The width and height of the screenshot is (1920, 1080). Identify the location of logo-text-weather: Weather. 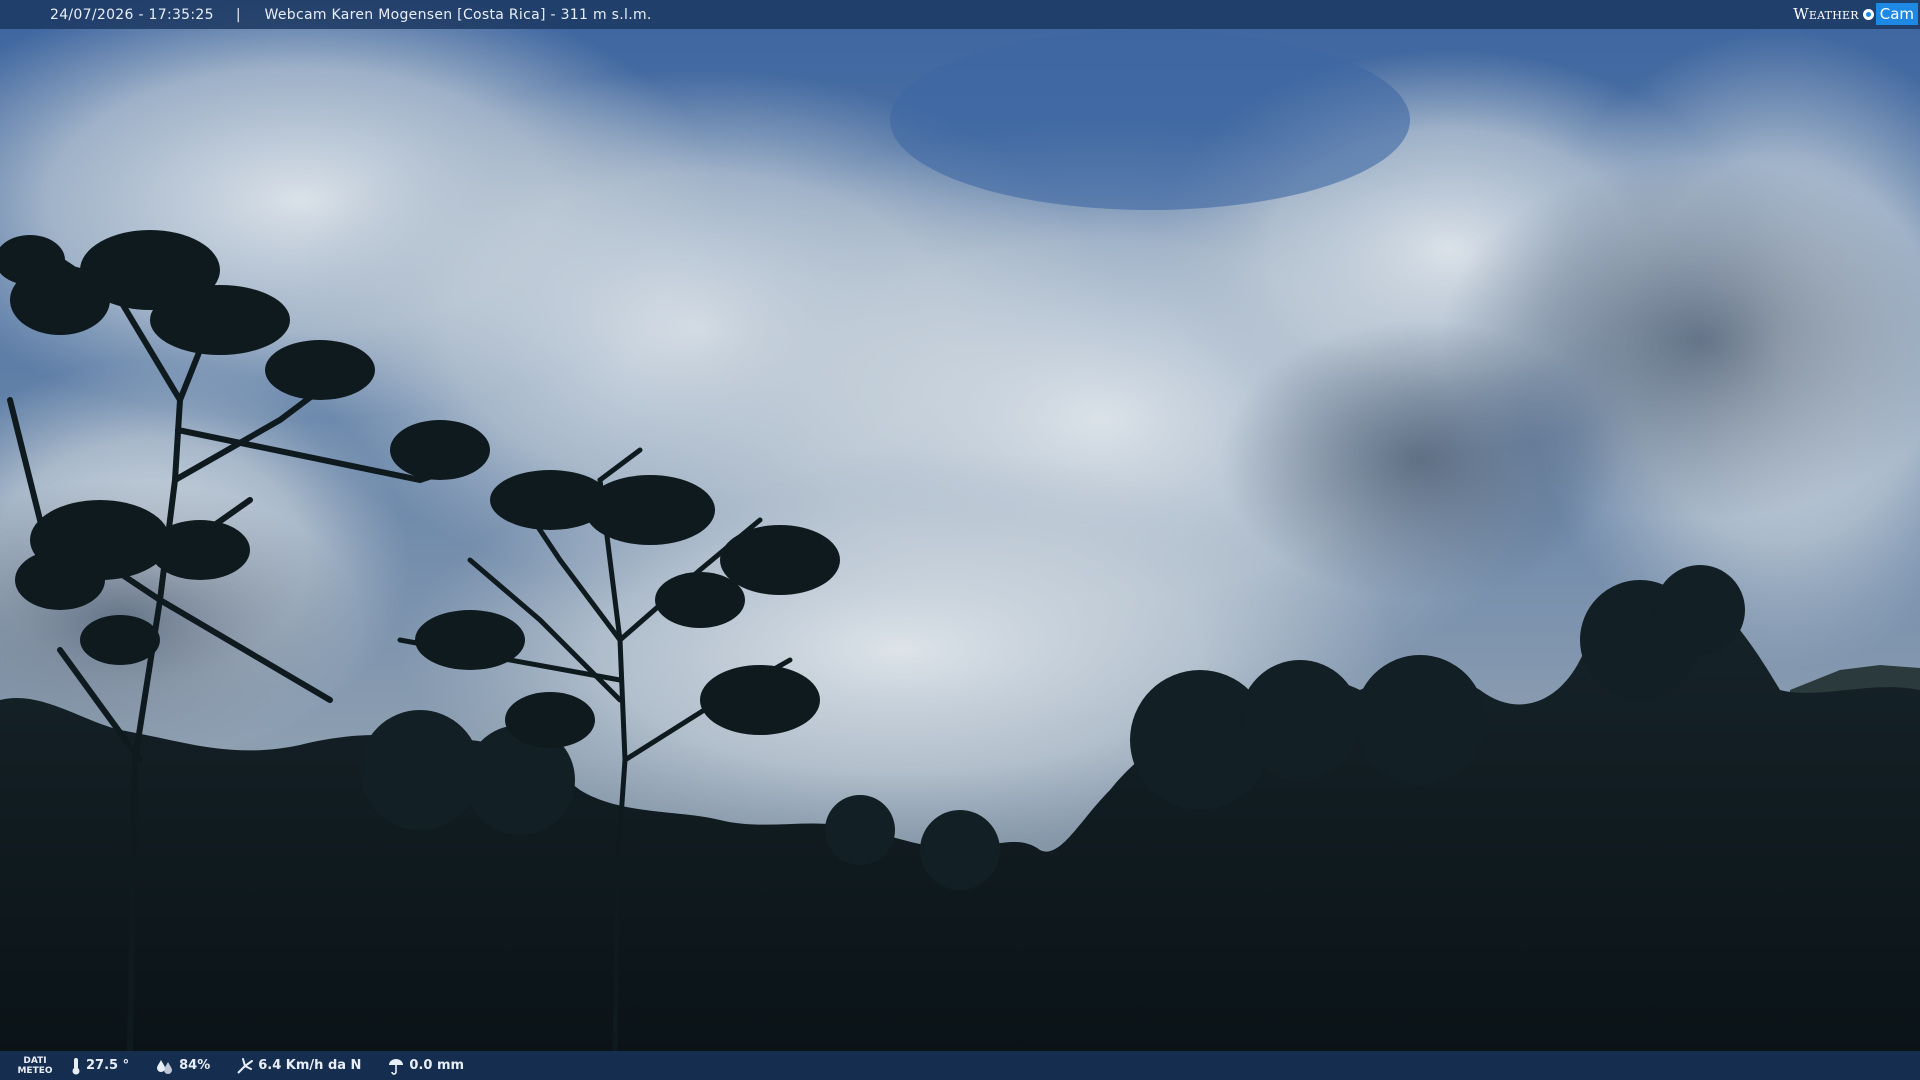
(1826, 14).